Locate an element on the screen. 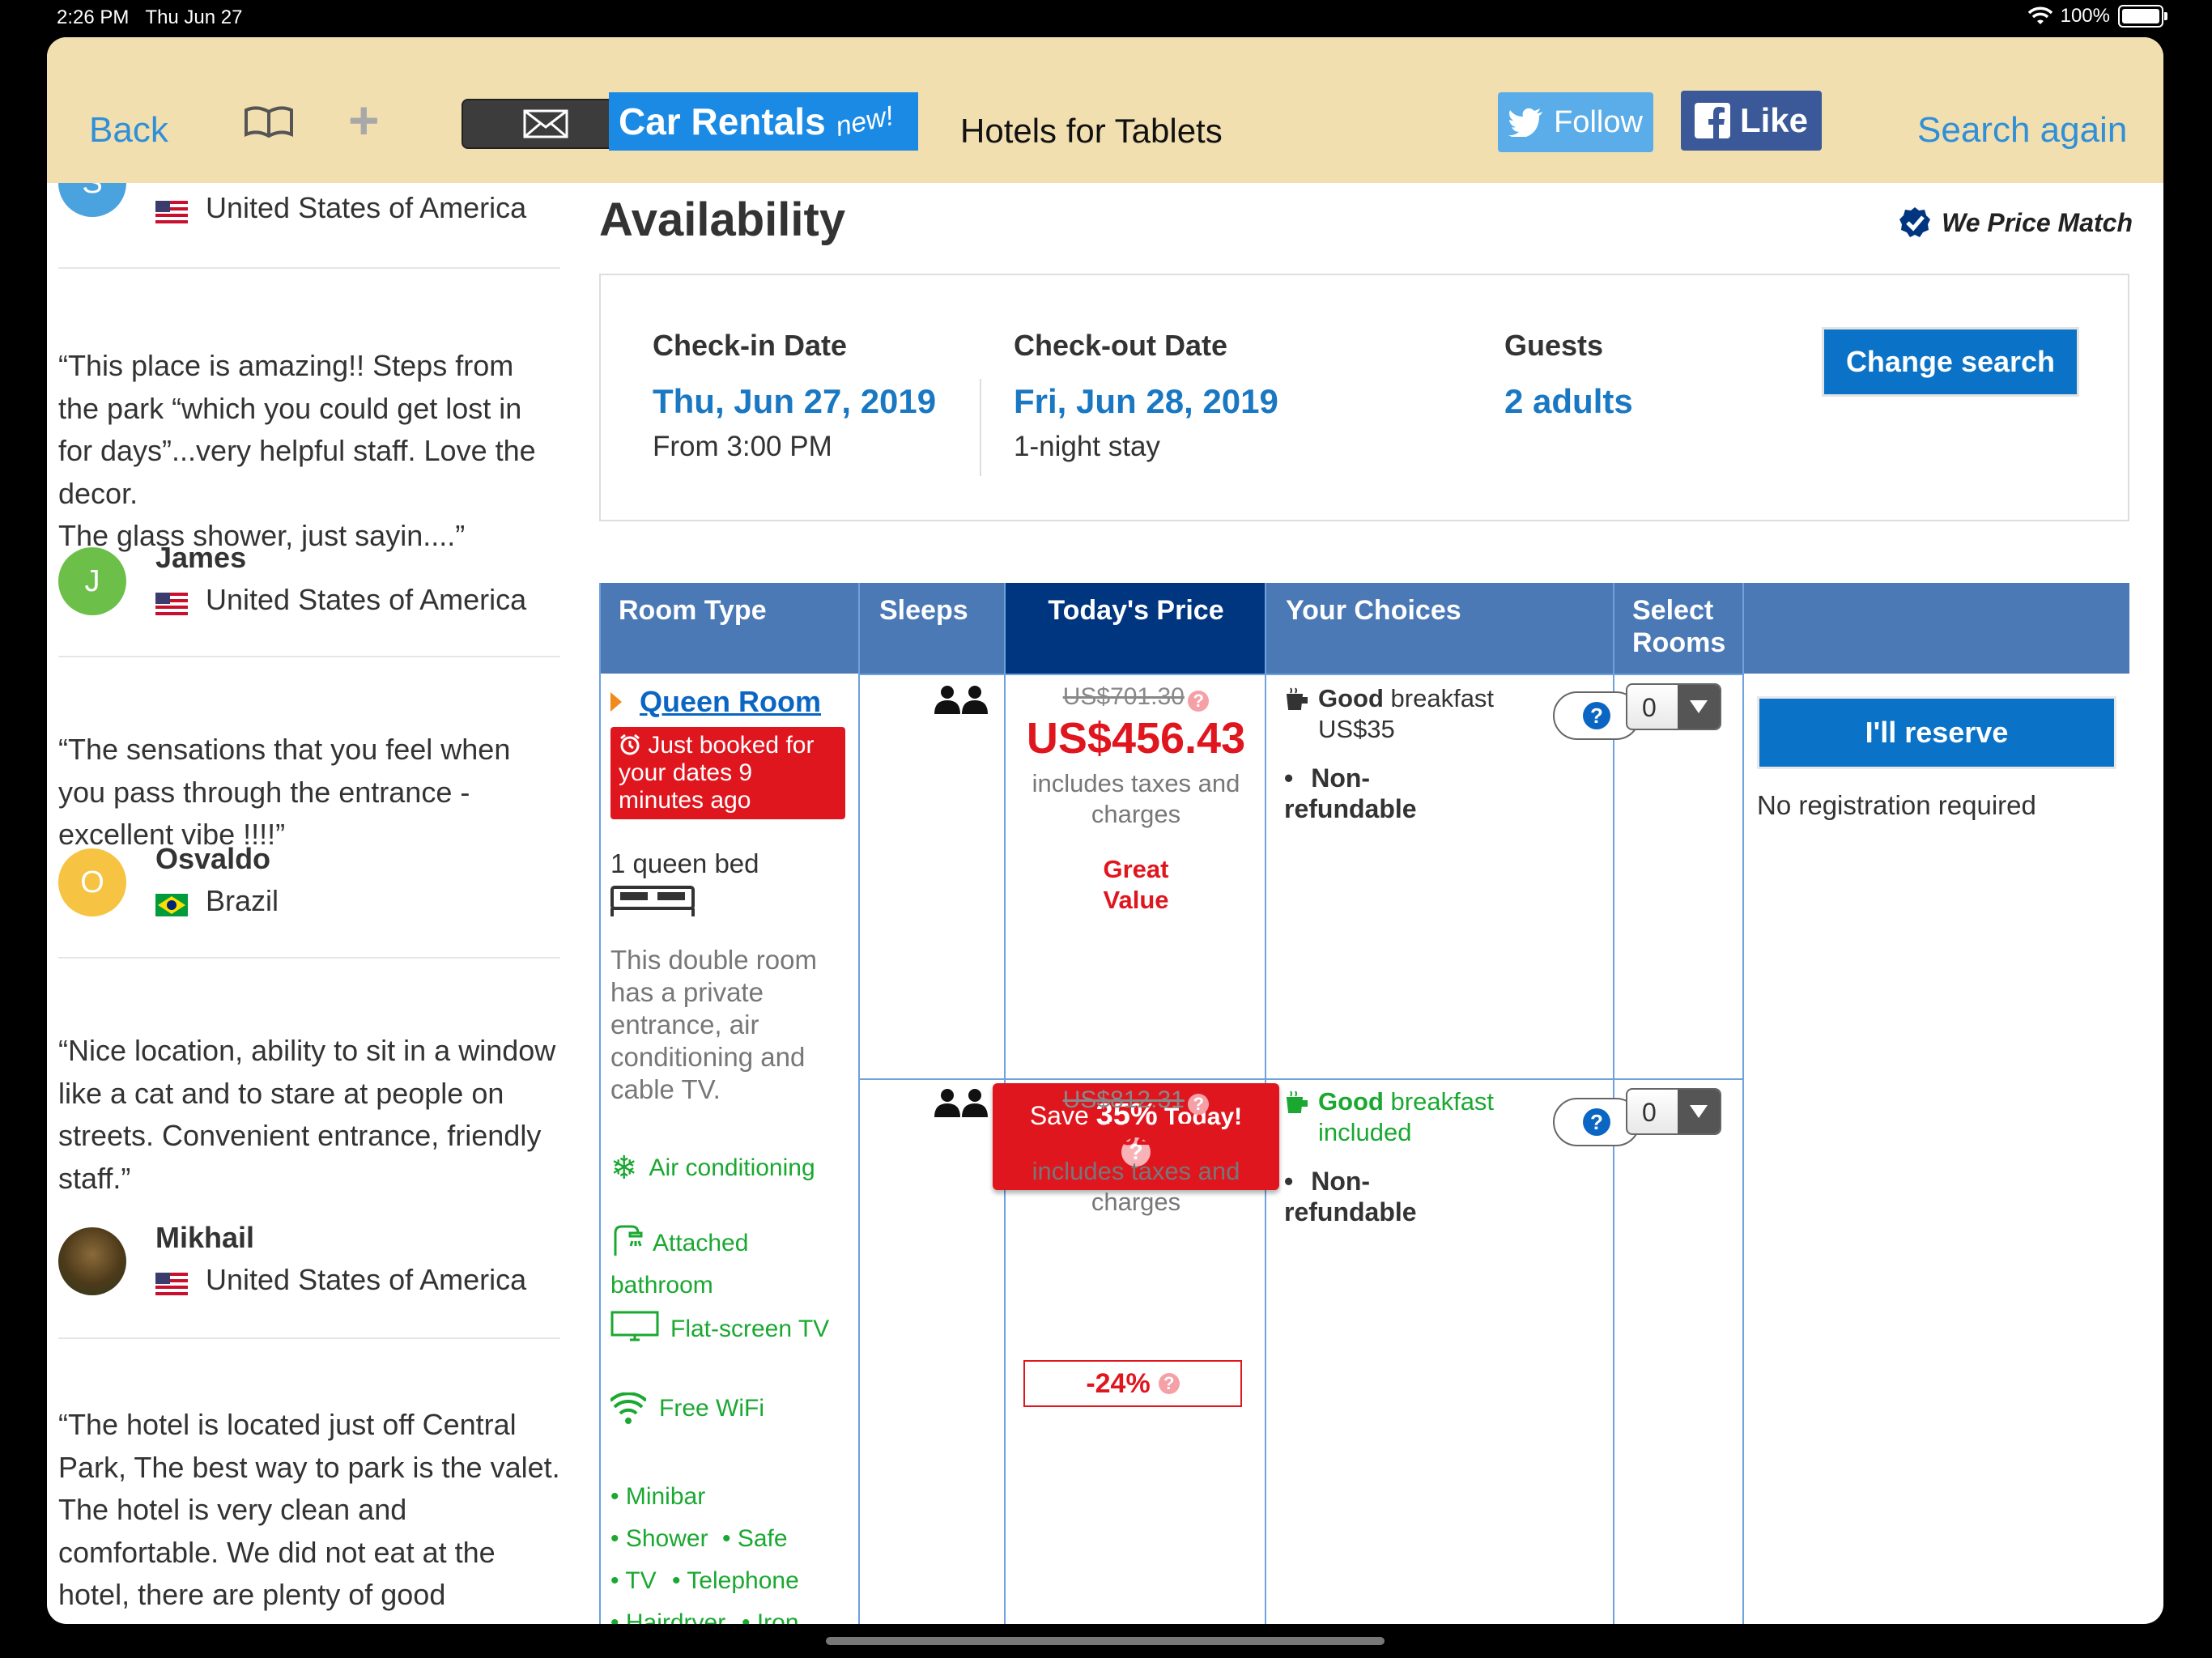 This screenshot has height=1658, width=2212. home-indicator is located at coordinates (1105, 1641).